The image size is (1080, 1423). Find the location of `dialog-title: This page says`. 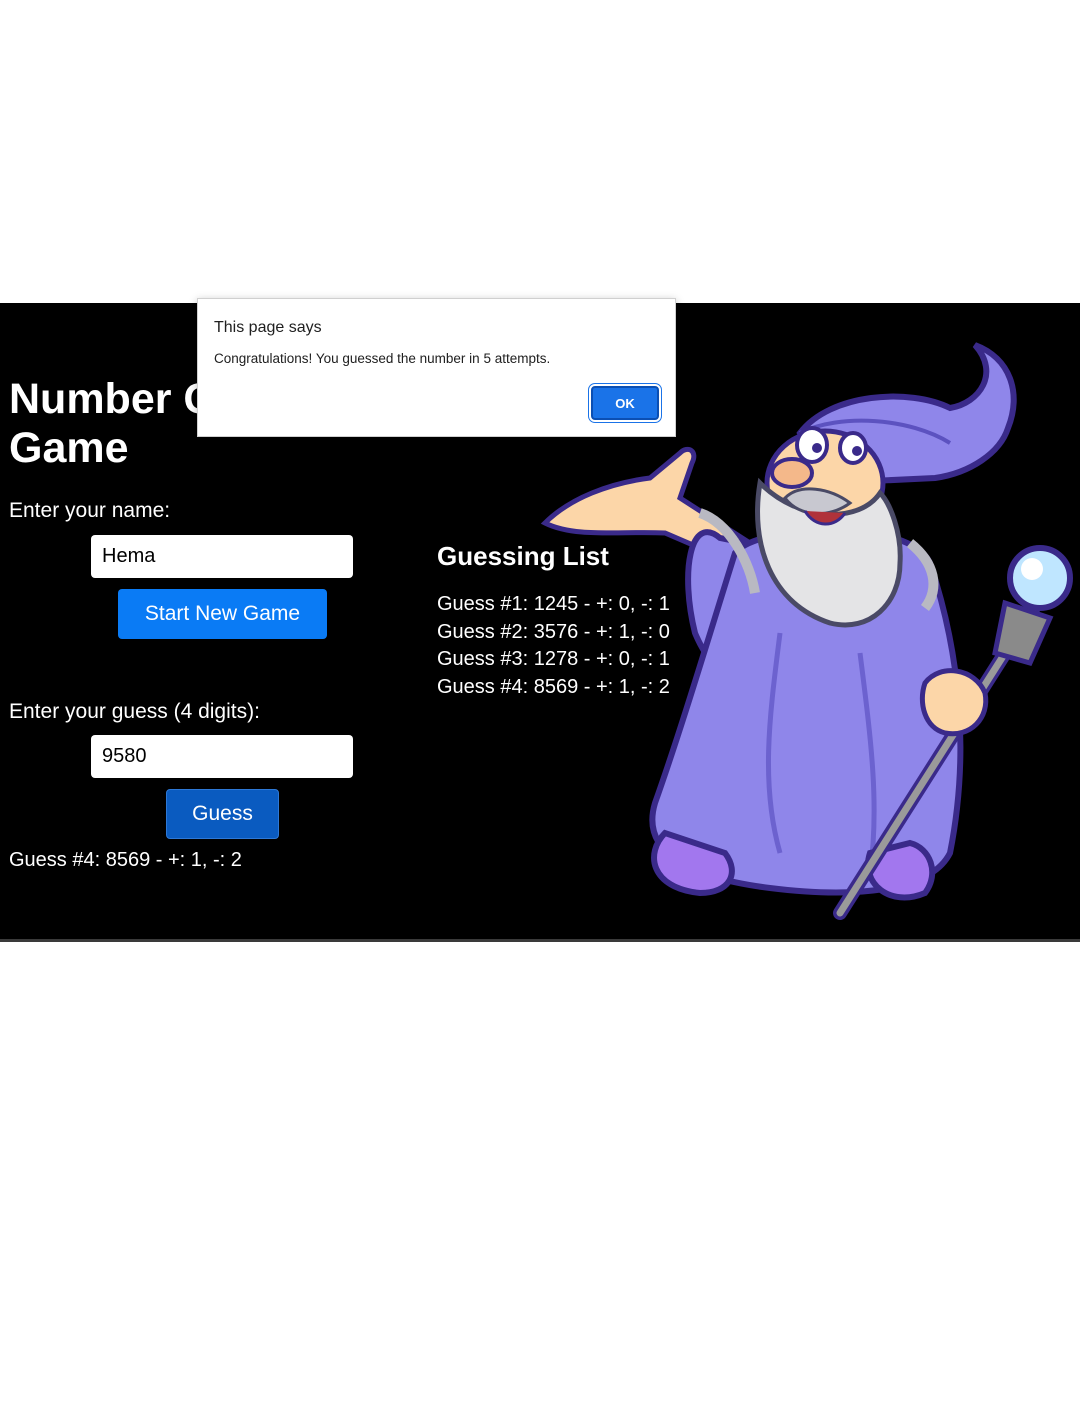

dialog-title: This page says is located at coordinates (268, 327).